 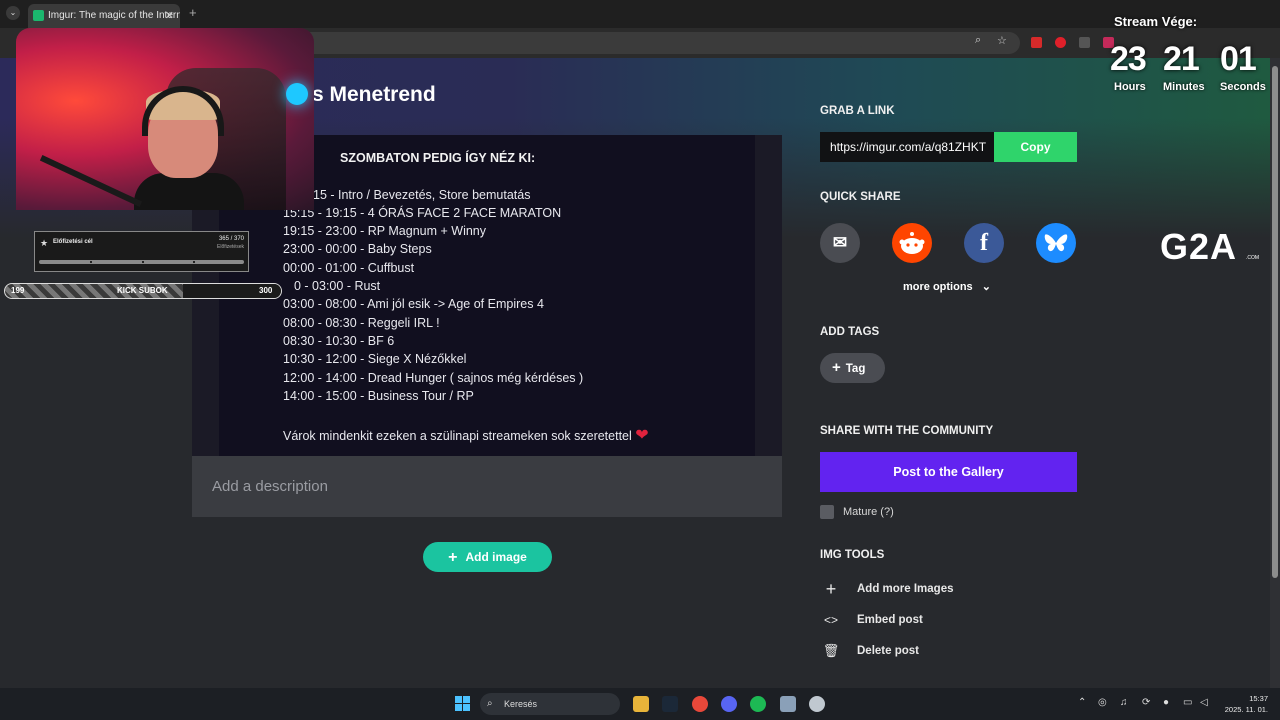 What do you see at coordinates (907, 147) in the screenshot?
I see `share-link-field: https://imgur.com/a/q81ZHKT` at bounding box center [907, 147].